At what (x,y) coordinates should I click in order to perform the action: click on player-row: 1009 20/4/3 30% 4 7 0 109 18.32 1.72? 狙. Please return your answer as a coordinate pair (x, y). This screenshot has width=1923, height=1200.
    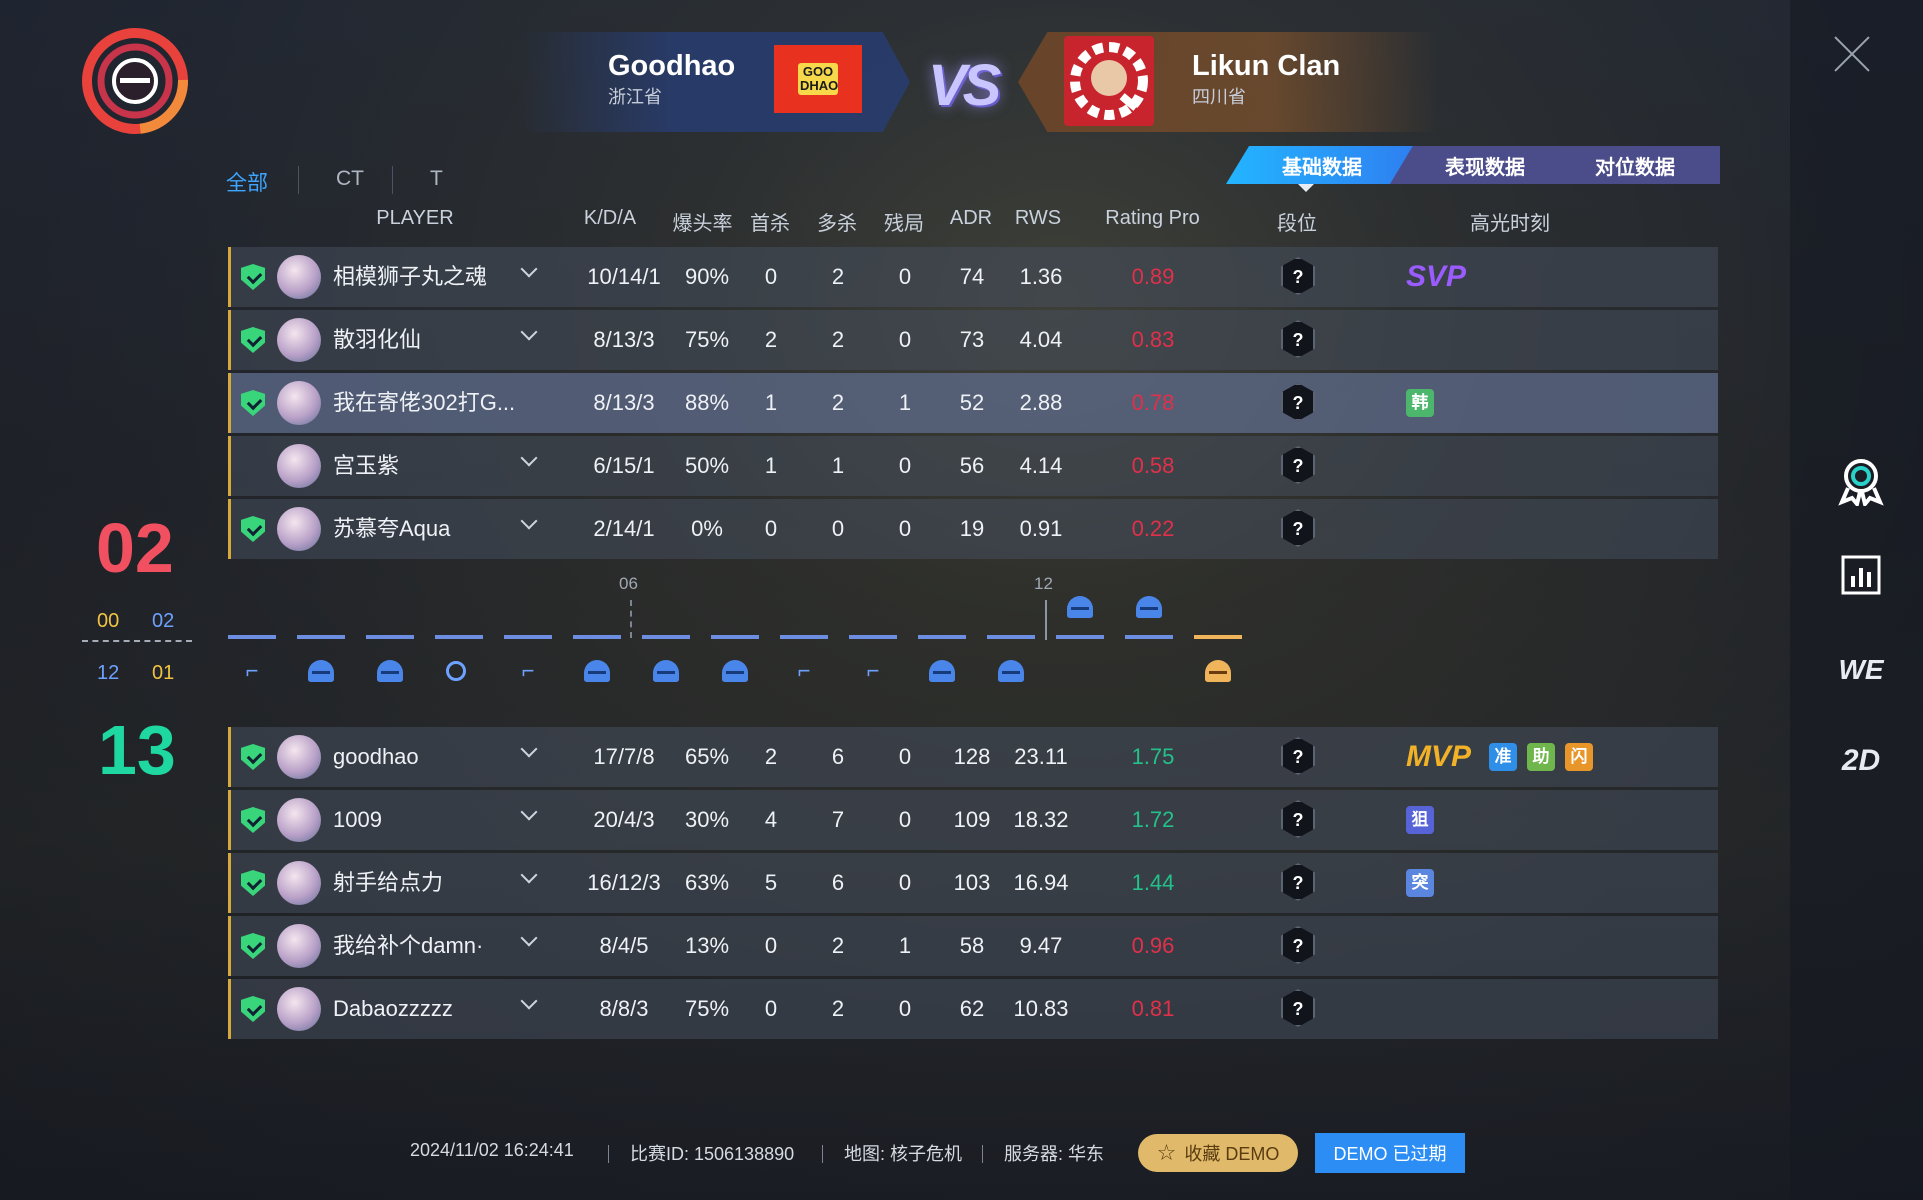
    Looking at the image, I should click on (973, 820).